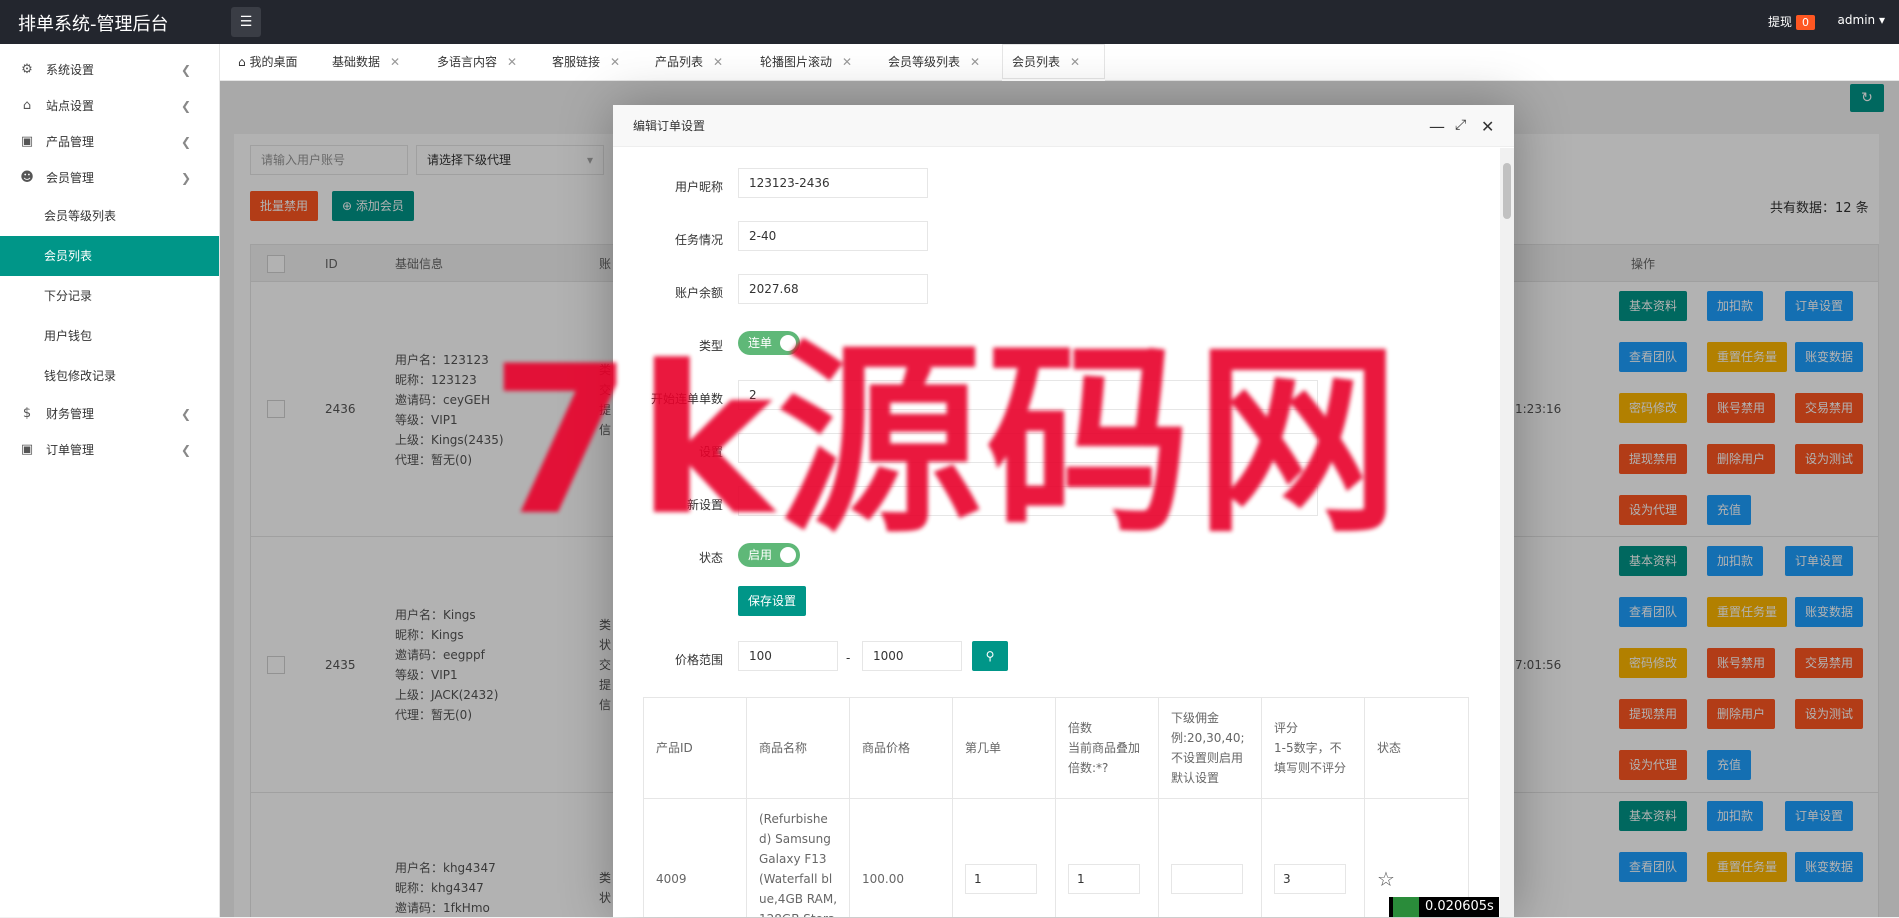 The image size is (1899, 918). Describe the element at coordinates (70, 70) in the screenshot. I see `sidebar-item-label: 系统设置` at that location.